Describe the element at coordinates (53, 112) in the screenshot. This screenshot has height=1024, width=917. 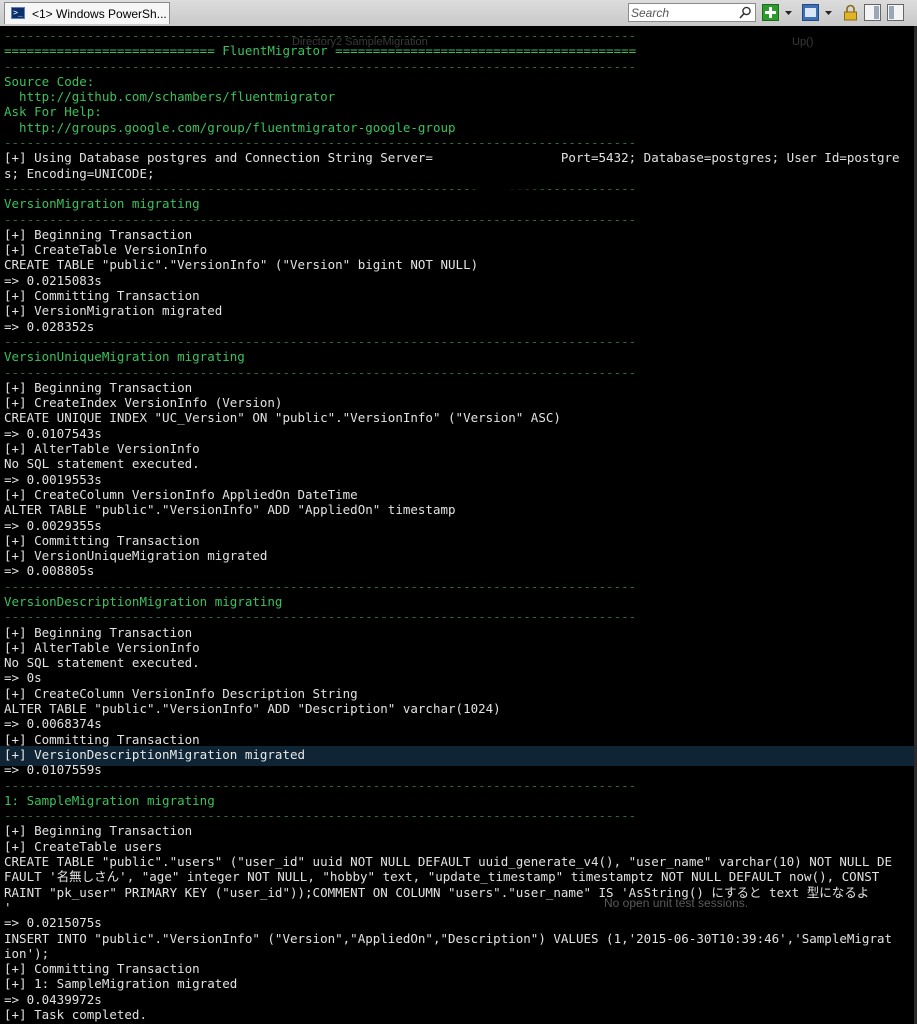
I see `console-line: Ask For Help:` at that location.